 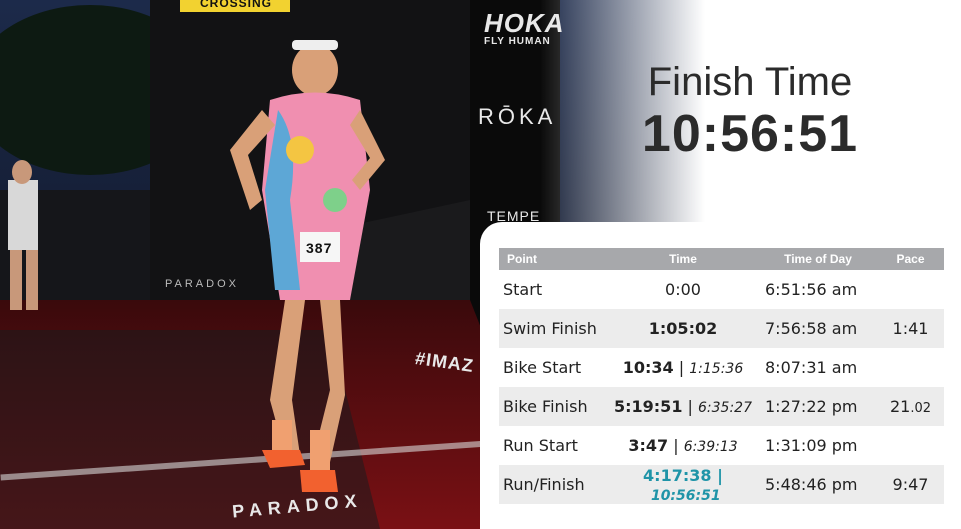 I want to click on time-cell: 0:00, so click(x=683, y=289).